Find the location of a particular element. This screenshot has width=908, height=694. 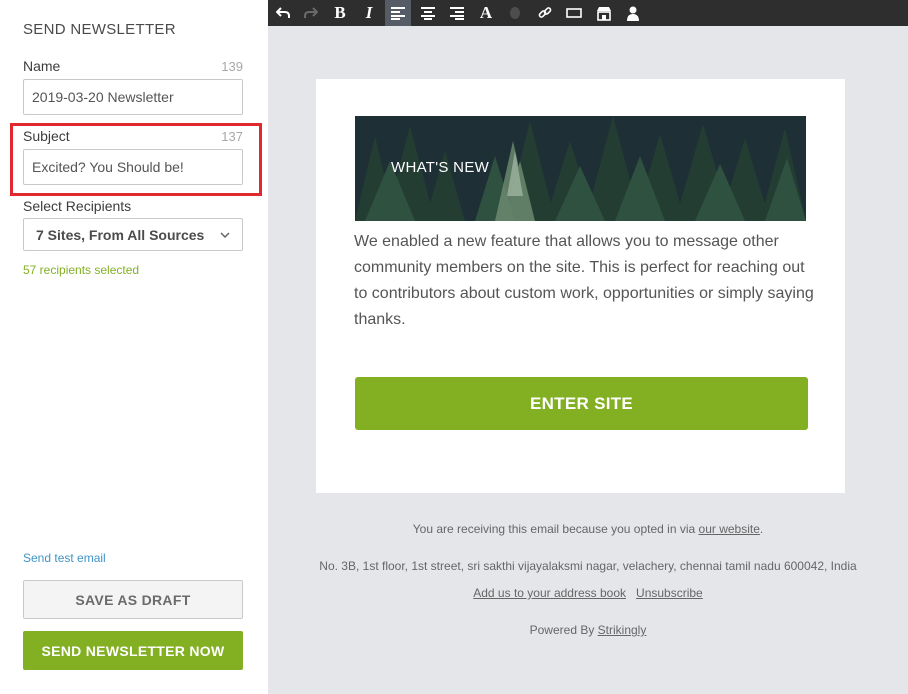

banner-text: WHAT'S NEW is located at coordinates (440, 167).